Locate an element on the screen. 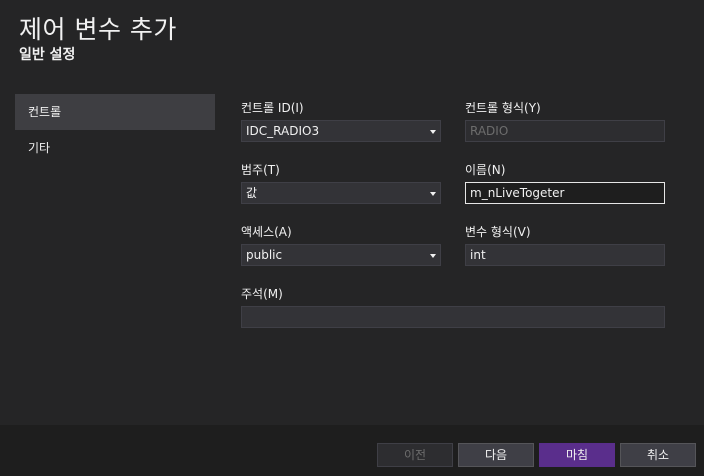 This screenshot has height=476, width=704. finish-button: 마침 is located at coordinates (577, 455).